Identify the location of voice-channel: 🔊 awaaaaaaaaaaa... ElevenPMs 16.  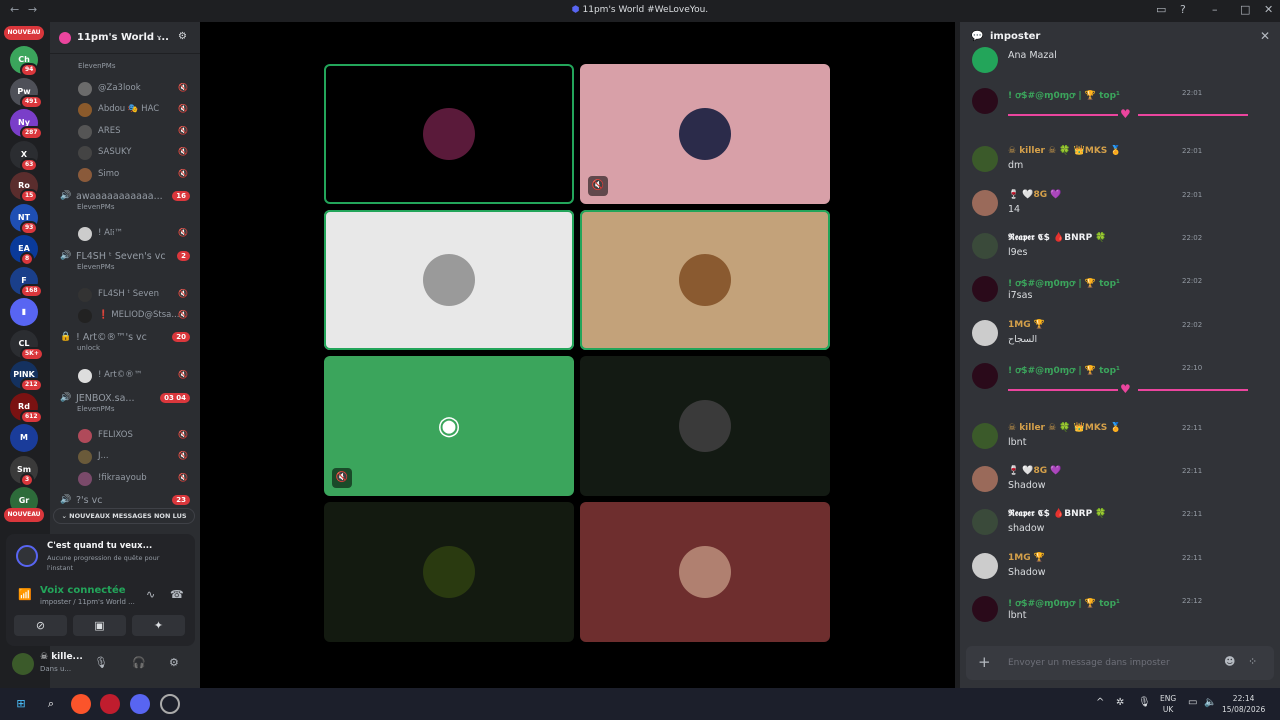
(128, 204).